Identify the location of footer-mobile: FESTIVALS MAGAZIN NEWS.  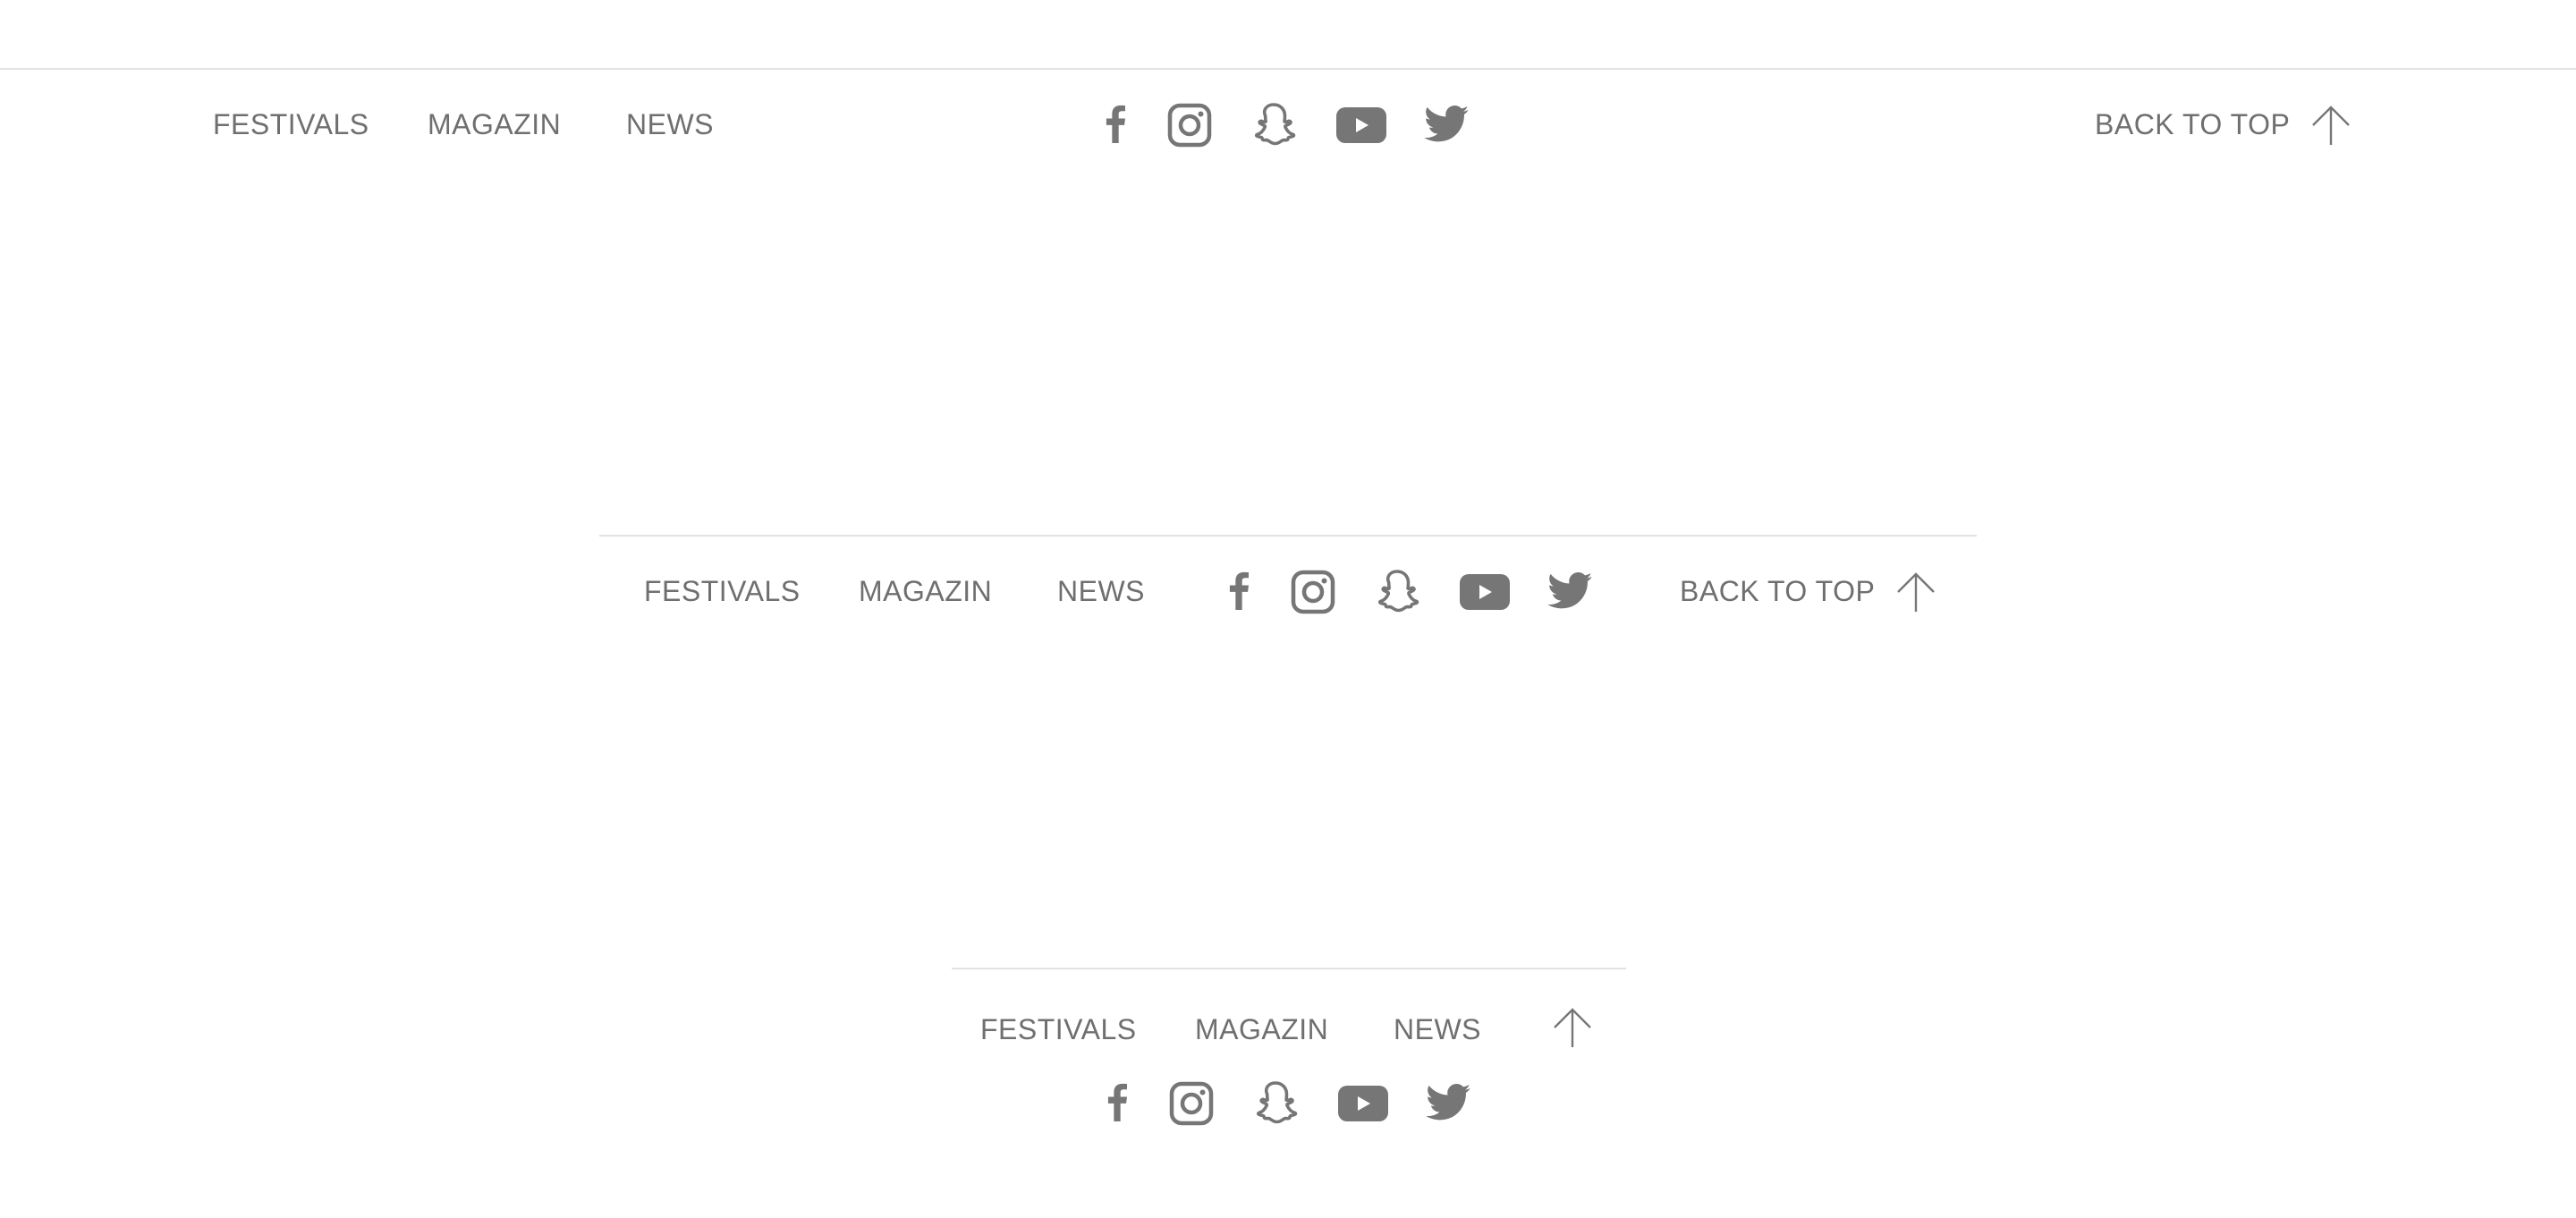
(1289, 1050).